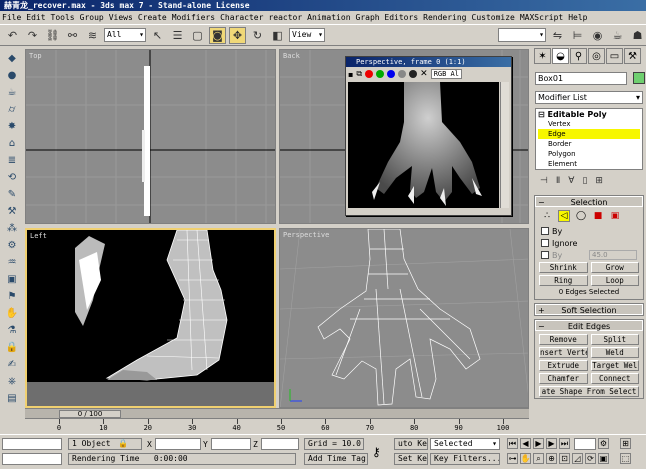 This screenshot has width=646, height=469. What do you see at coordinates (599, 181) in the screenshot?
I see `configure-modifier-sets-icon: ⊞` at bounding box center [599, 181].